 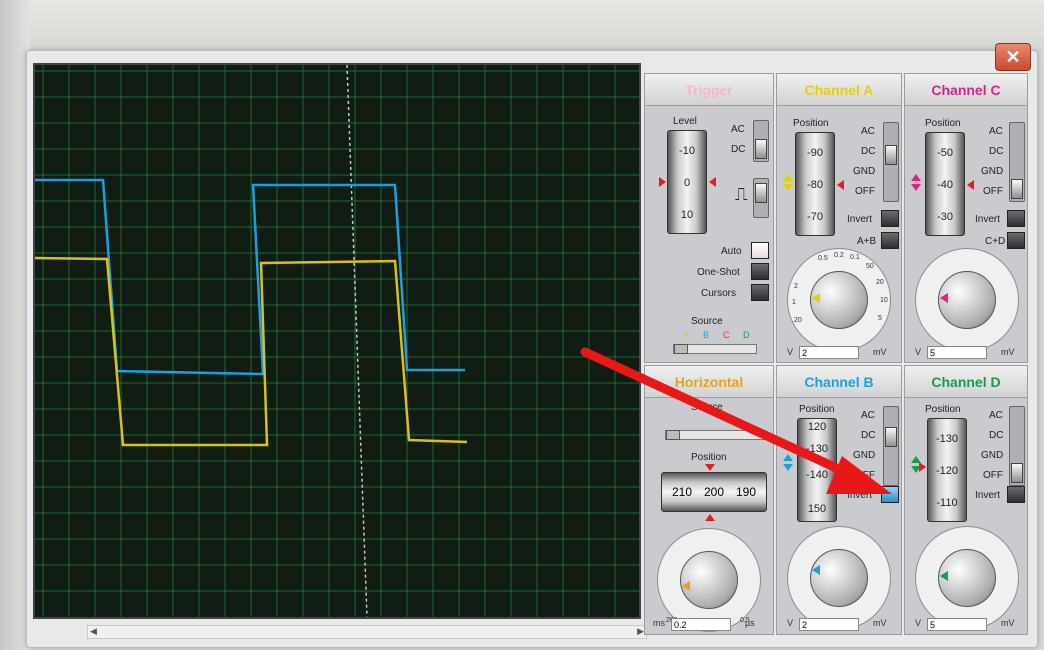 I want to click on position-tick: 190, so click(x=746, y=492).